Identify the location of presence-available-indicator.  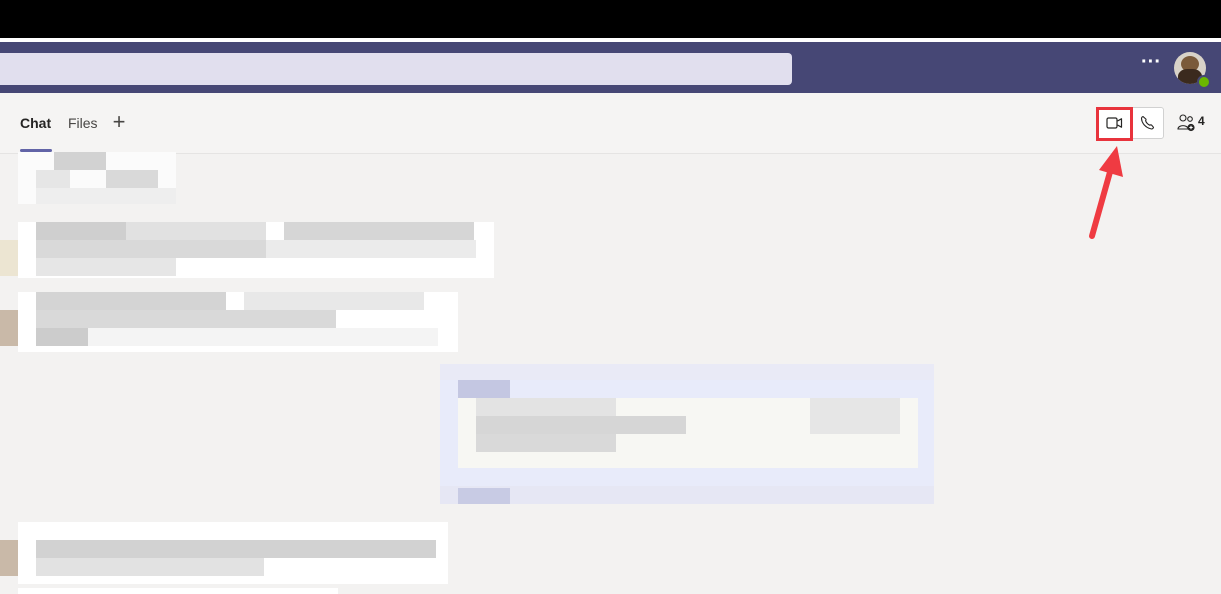
(1204, 82).